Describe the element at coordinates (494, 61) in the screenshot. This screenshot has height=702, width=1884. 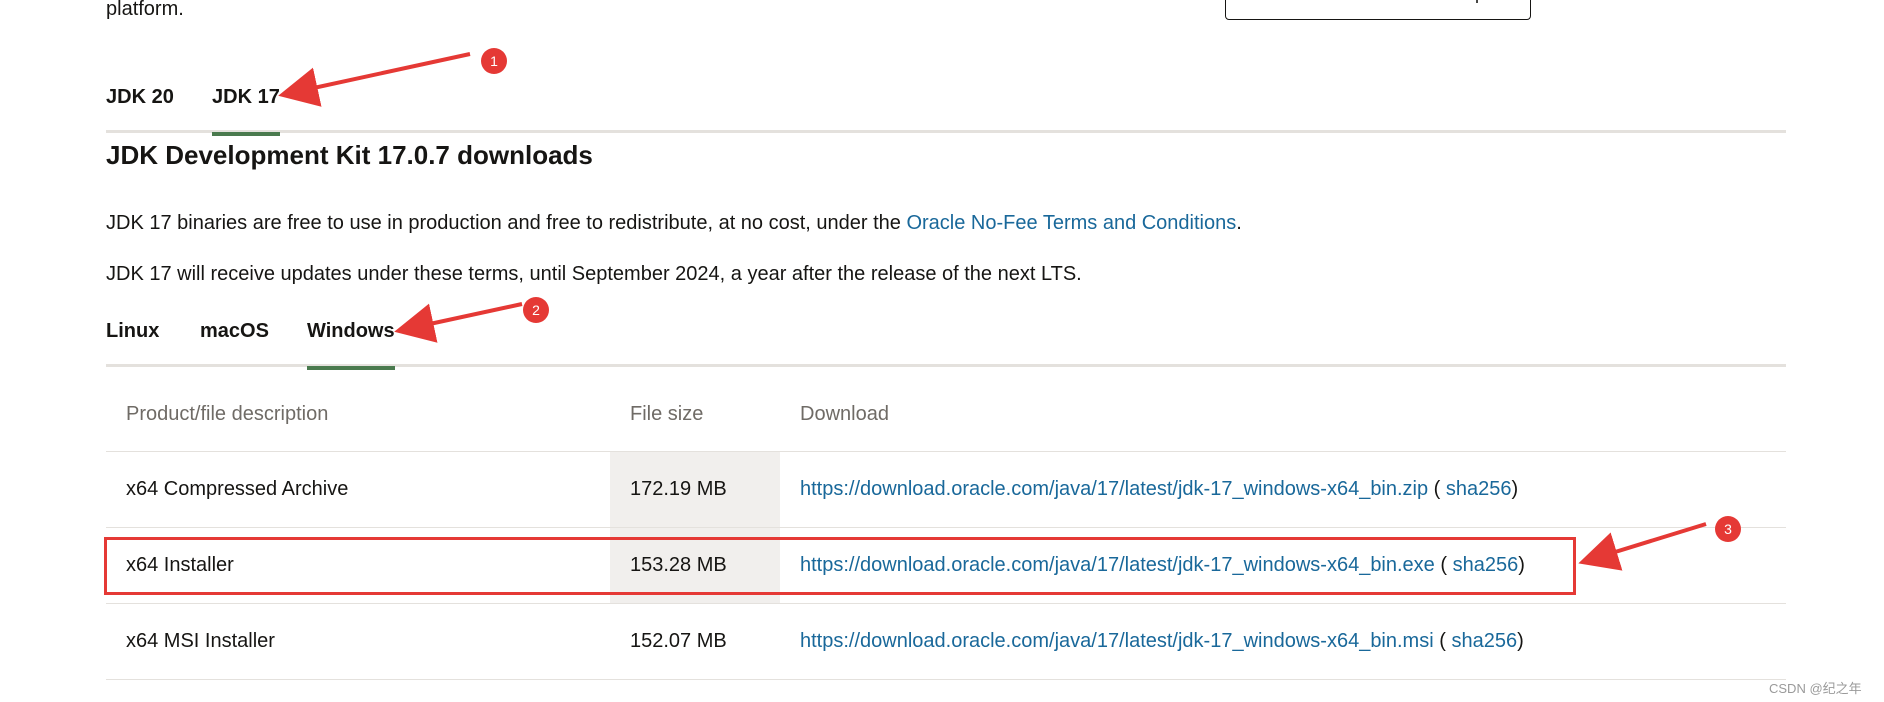
I see `annotation-badge-1: 1` at that location.